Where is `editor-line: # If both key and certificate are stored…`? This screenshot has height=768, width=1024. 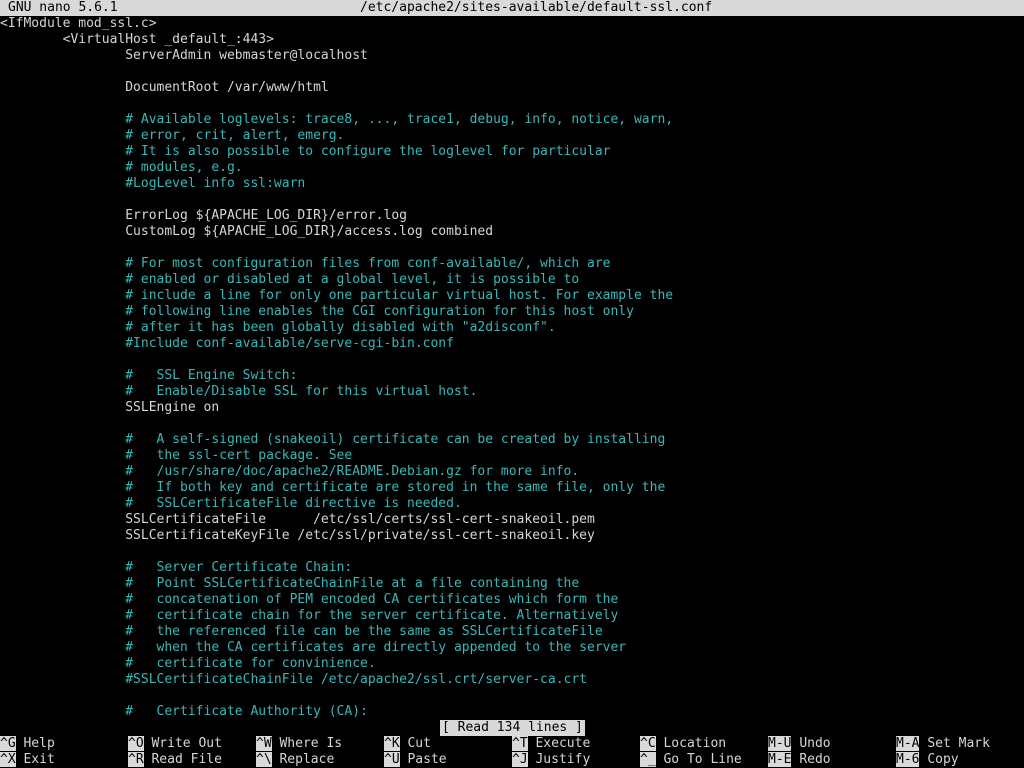
editor-line: # If both key and certificate are stored… is located at coordinates (332, 488).